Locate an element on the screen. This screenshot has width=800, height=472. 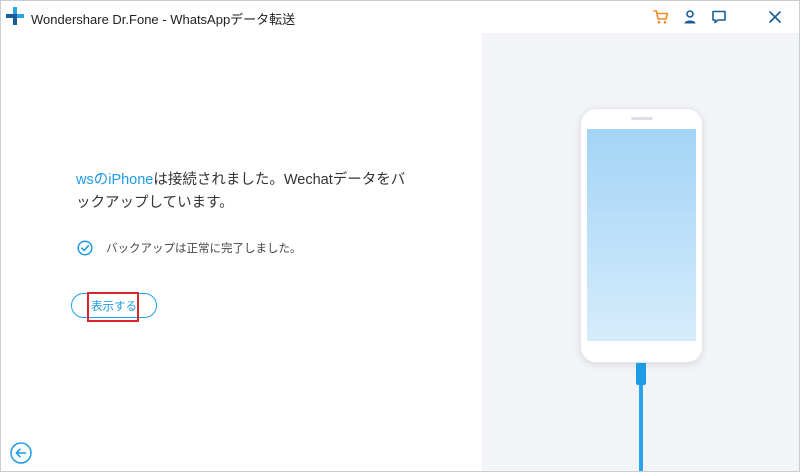
usb-cable-plug is located at coordinates (641, 374).